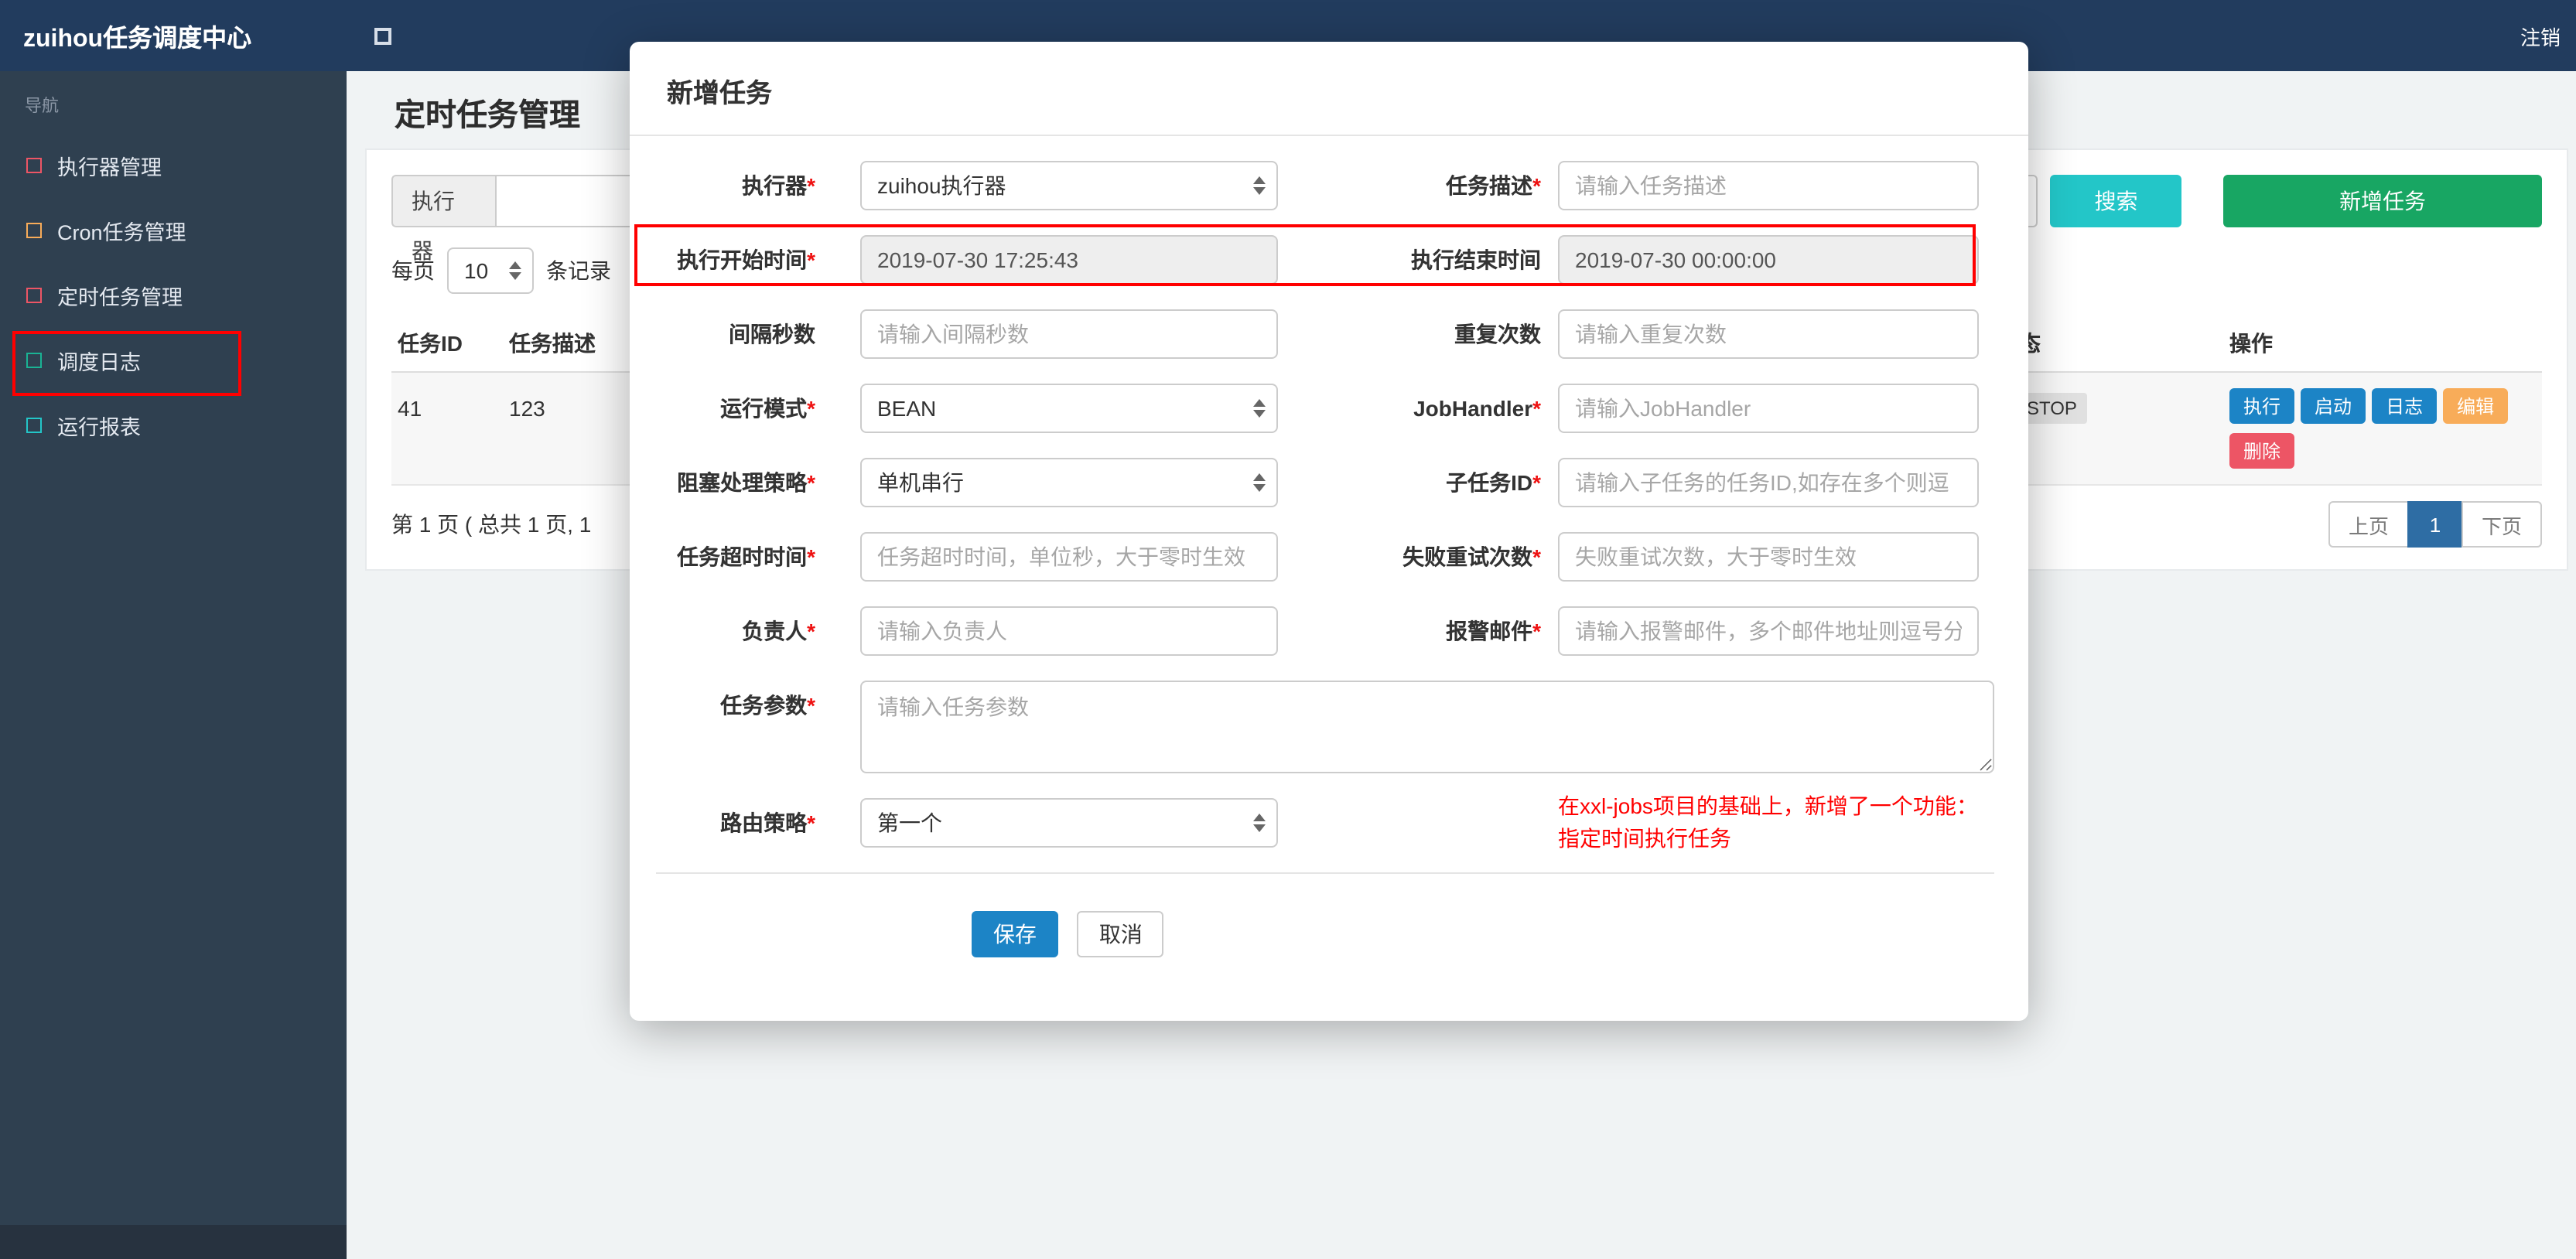  What do you see at coordinates (764, 706) in the screenshot?
I see `label-text: 任务参数` at bounding box center [764, 706].